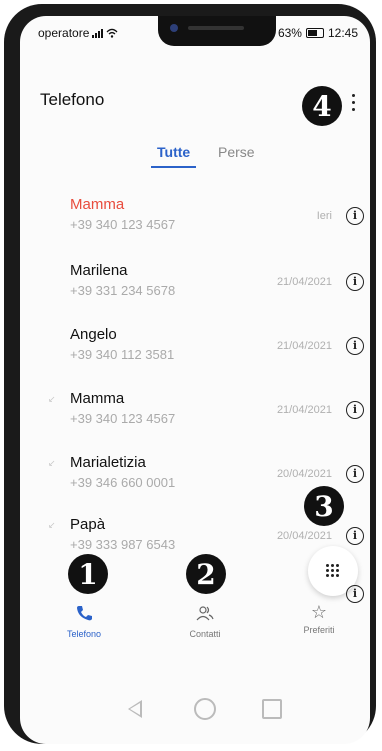 The image size is (382, 751). Describe the element at coordinates (216, 28) in the screenshot. I see `earpiece` at that location.